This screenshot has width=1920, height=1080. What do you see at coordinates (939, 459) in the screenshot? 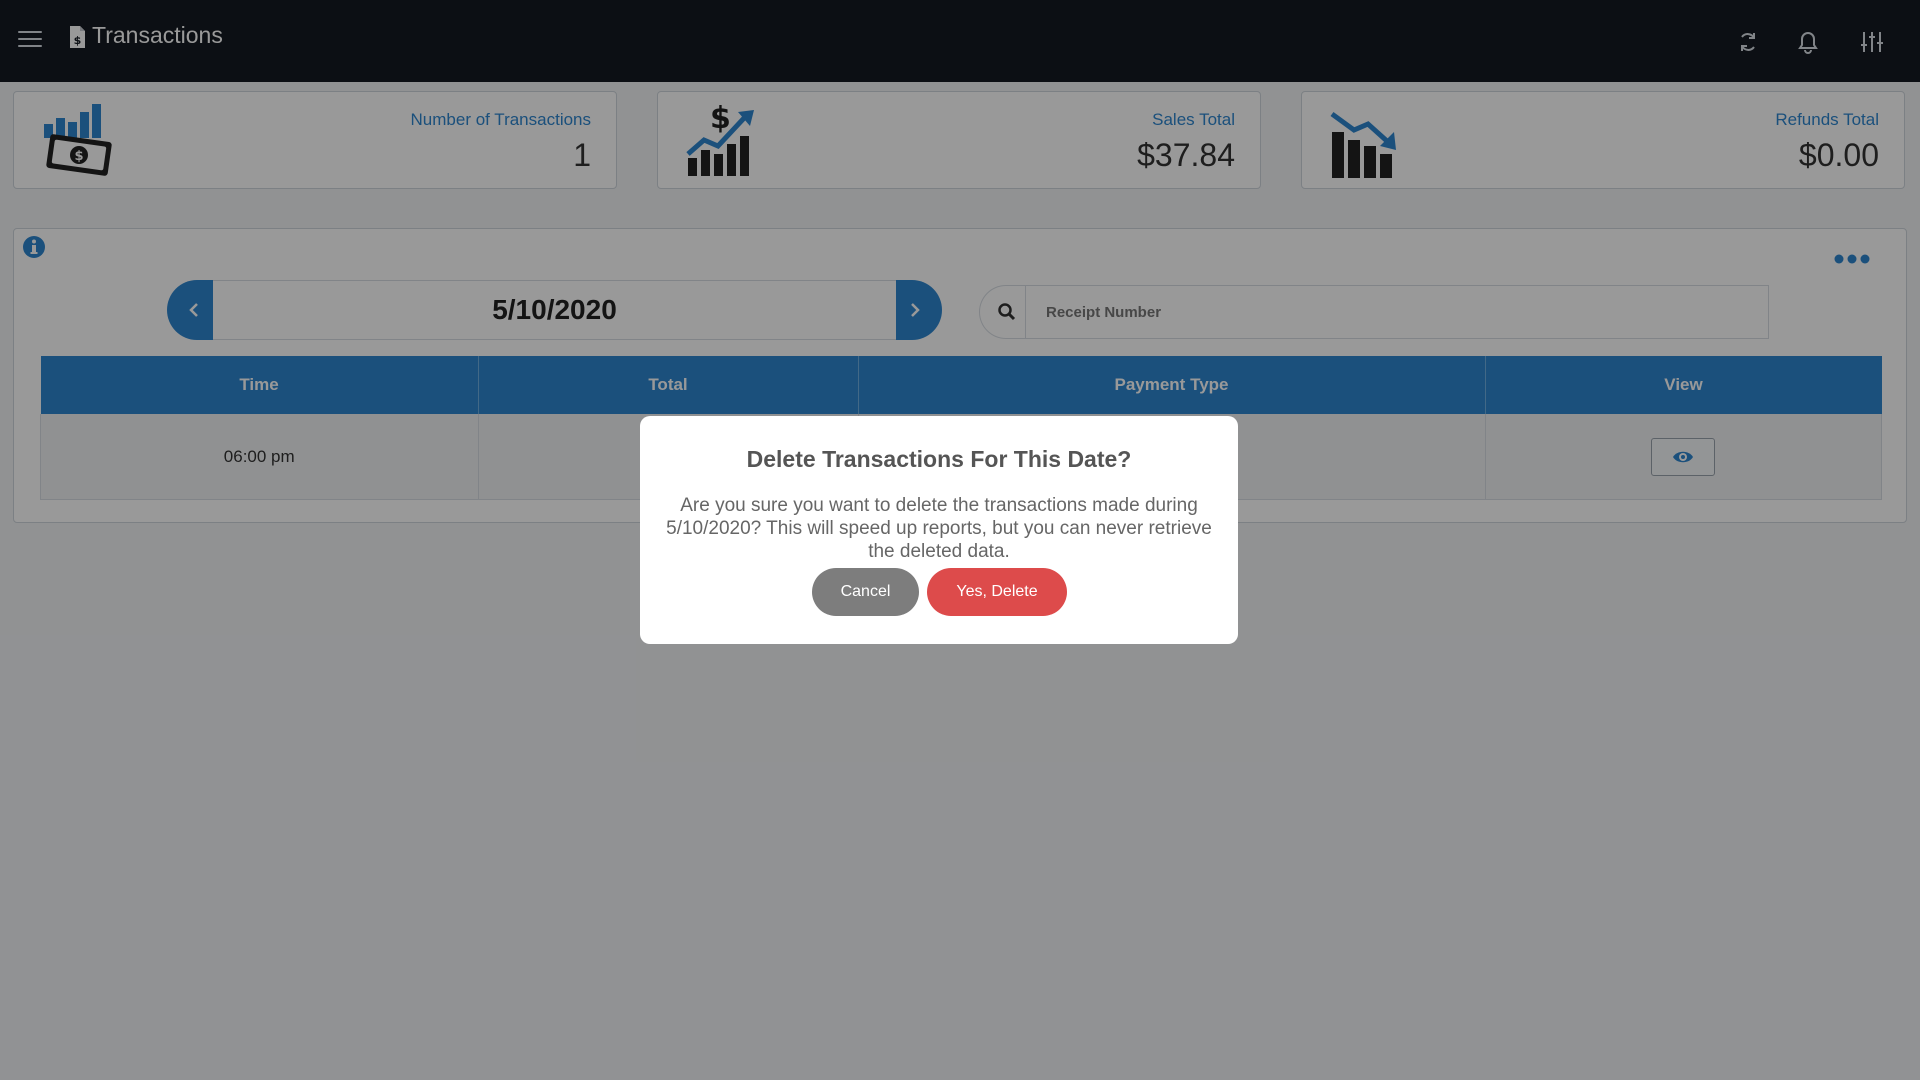
I see `dialog-title: Delete Transactions For This Date?` at bounding box center [939, 459].